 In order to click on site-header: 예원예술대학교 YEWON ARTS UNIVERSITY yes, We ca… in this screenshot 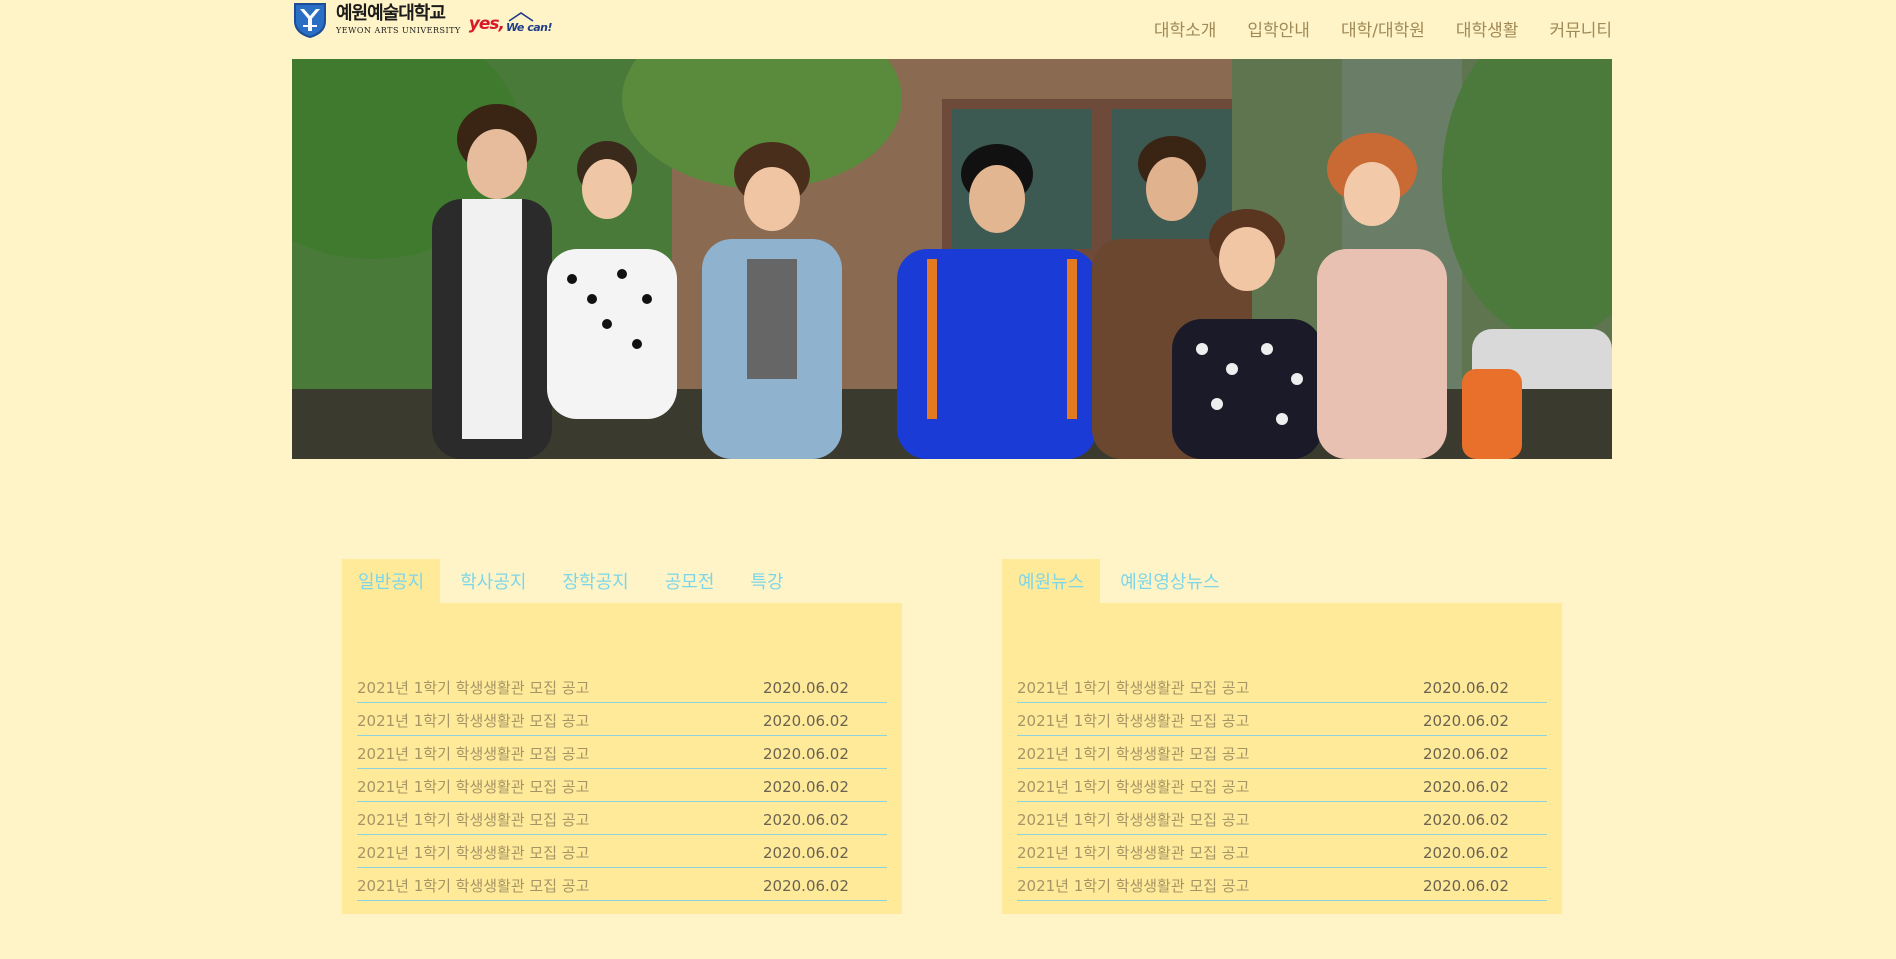, I will do `click(952, 29)`.